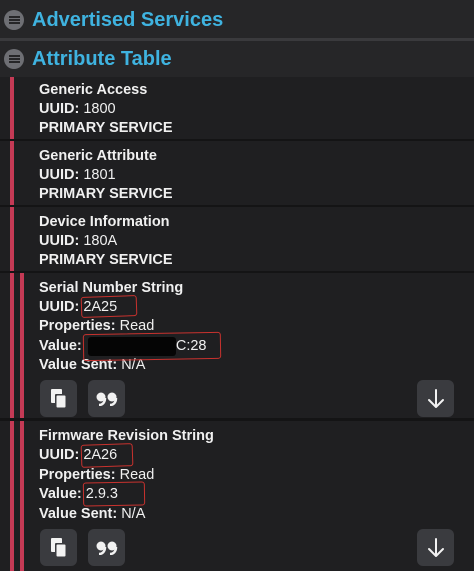  I want to click on section-title-attribute-table: Attribute Table, so click(102, 58).